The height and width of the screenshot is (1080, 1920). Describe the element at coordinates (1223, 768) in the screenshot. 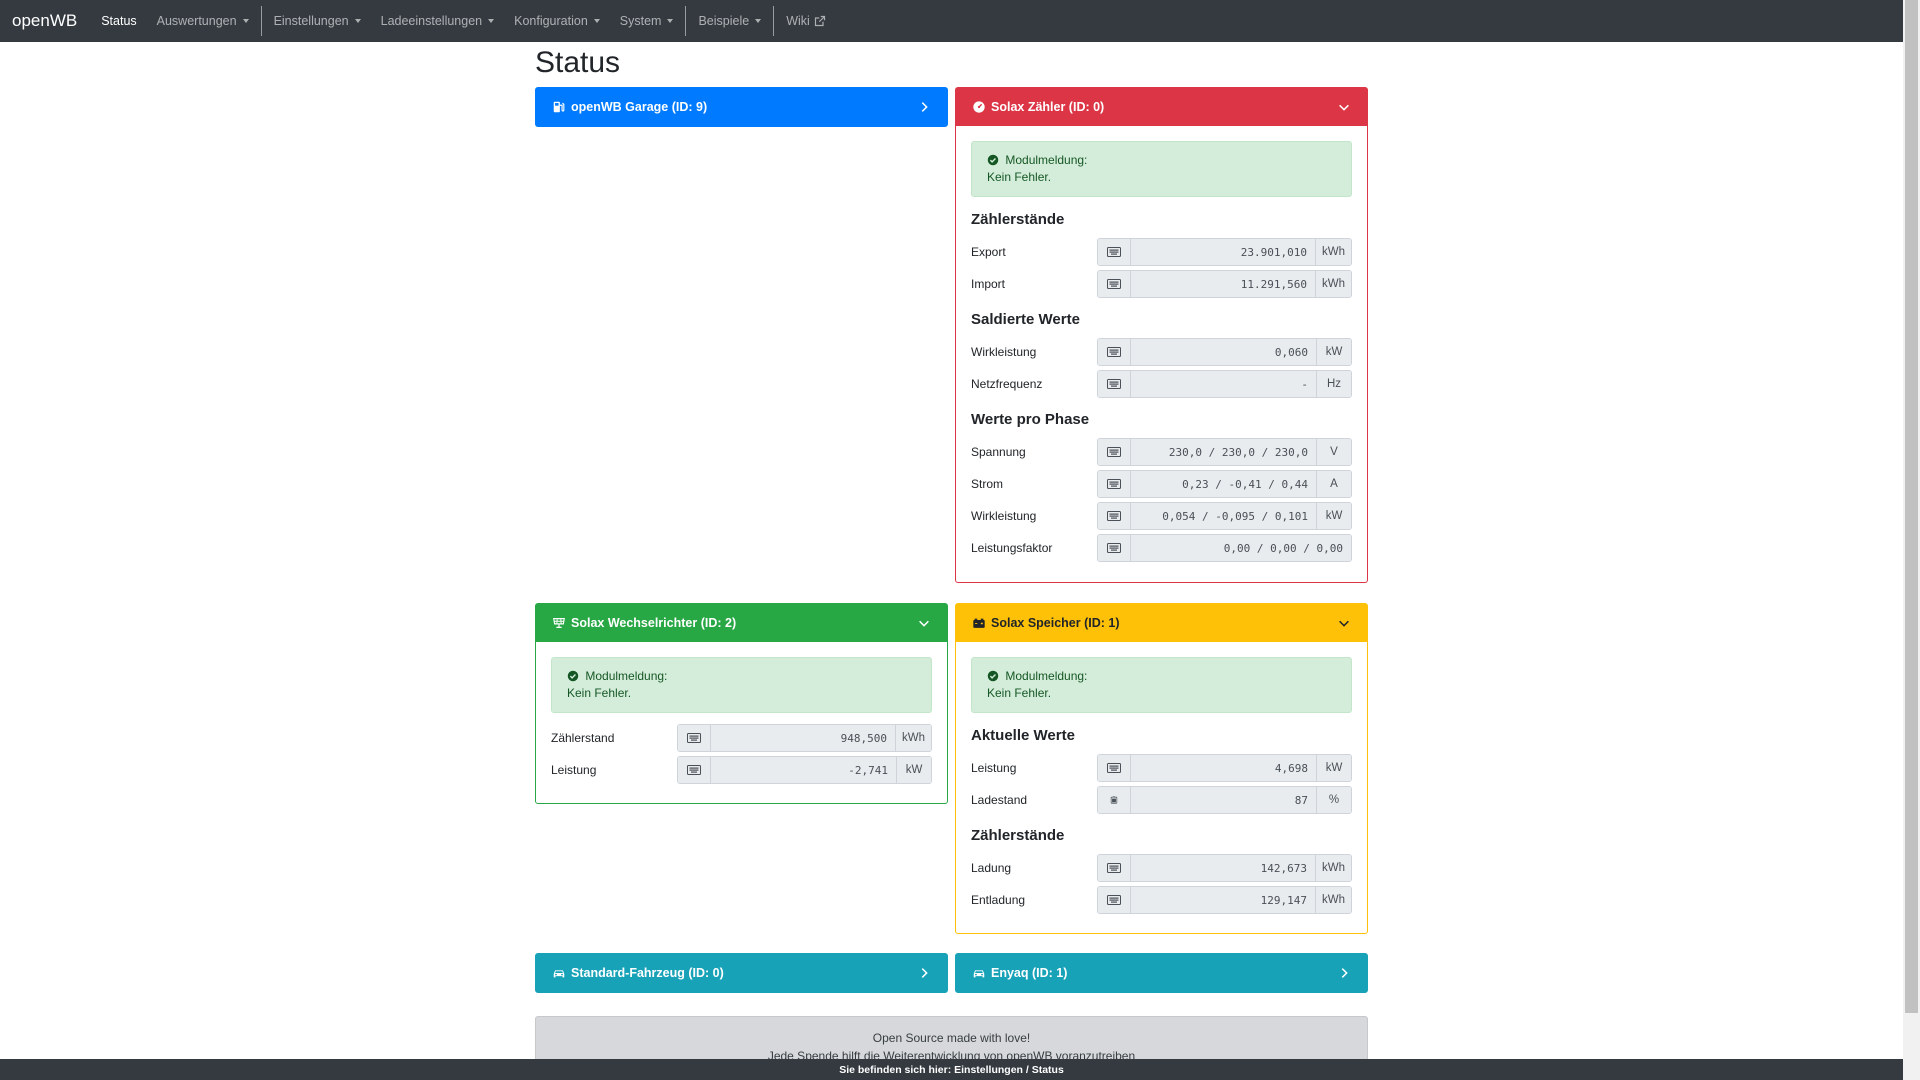

I see `speicher-leistung-value: 4,698` at that location.